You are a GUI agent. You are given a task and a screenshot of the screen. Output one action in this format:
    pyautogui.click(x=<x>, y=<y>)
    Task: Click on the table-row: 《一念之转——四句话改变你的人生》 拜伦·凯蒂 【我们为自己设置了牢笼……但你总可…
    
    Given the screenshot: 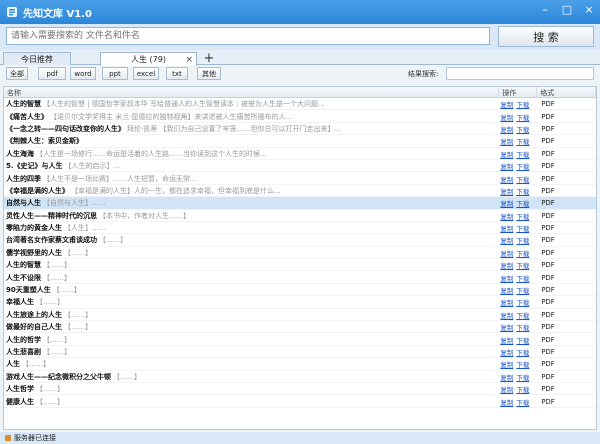 What is the action you would take?
    pyautogui.click(x=300, y=129)
    